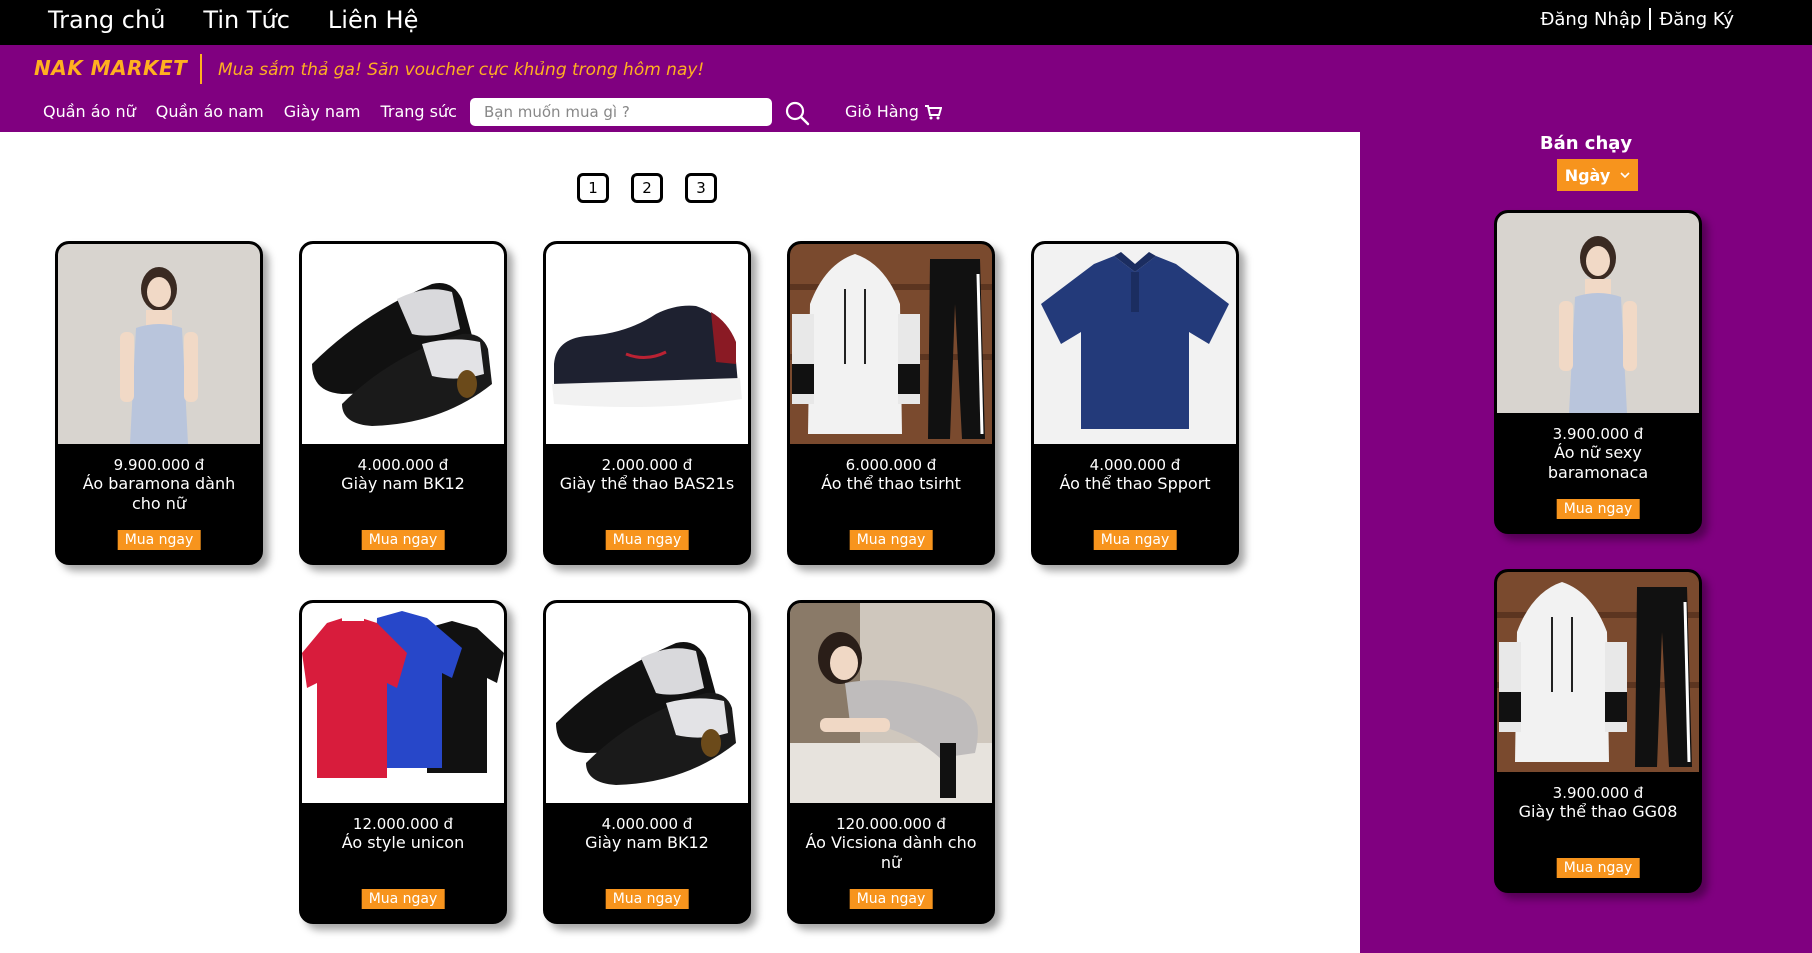 Image resolution: width=1812 pixels, height=953 pixels. I want to click on product-card: 12.000.000 đ Áo style unicon Mua ngay, so click(403, 762).